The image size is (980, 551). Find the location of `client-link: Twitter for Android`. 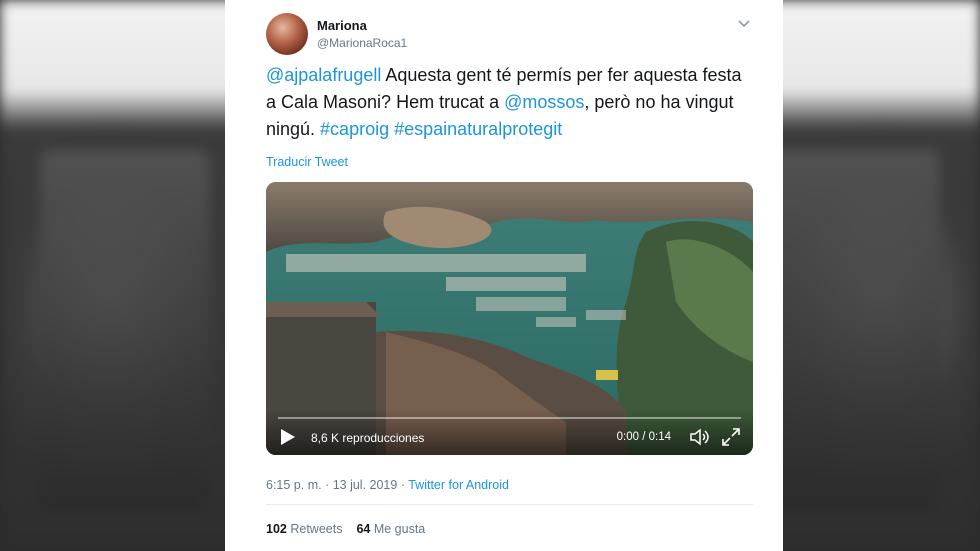

client-link: Twitter for Android is located at coordinates (458, 485).